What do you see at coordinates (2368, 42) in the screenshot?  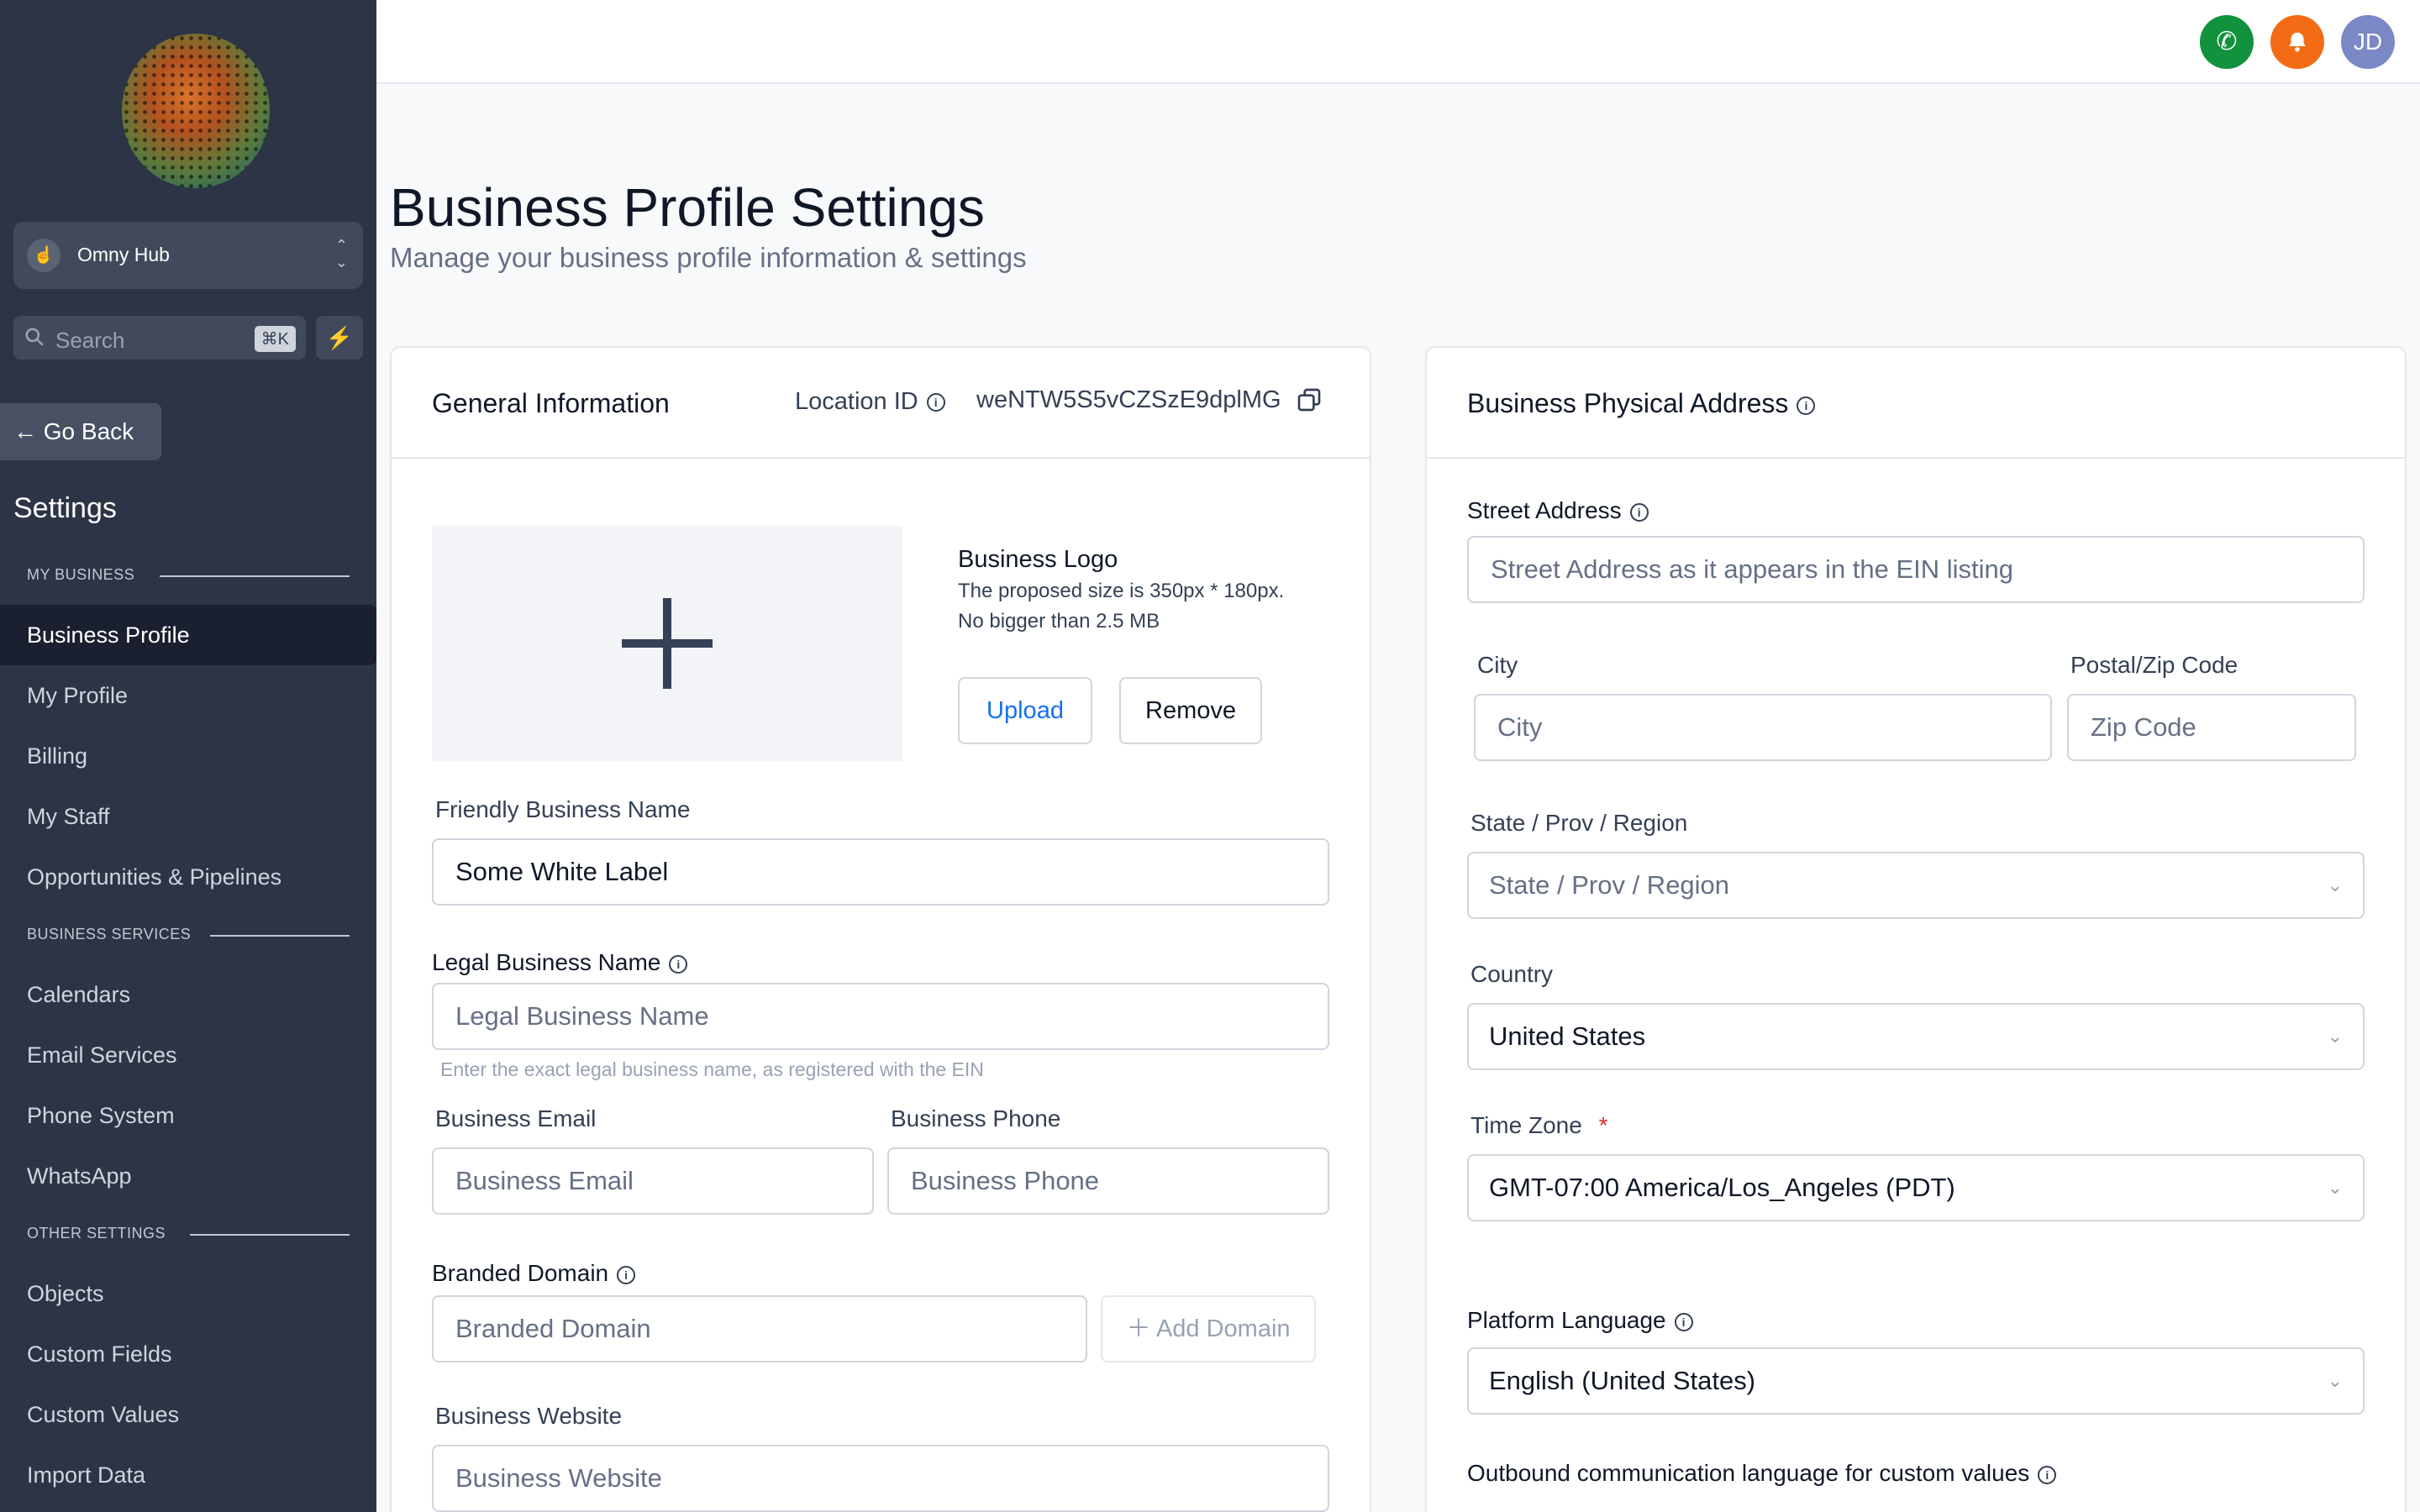 I see `avatar: JD` at bounding box center [2368, 42].